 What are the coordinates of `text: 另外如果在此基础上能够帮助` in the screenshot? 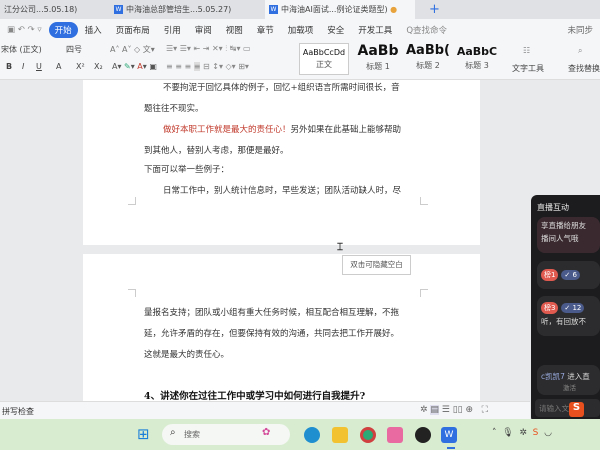 It's located at (346, 130).